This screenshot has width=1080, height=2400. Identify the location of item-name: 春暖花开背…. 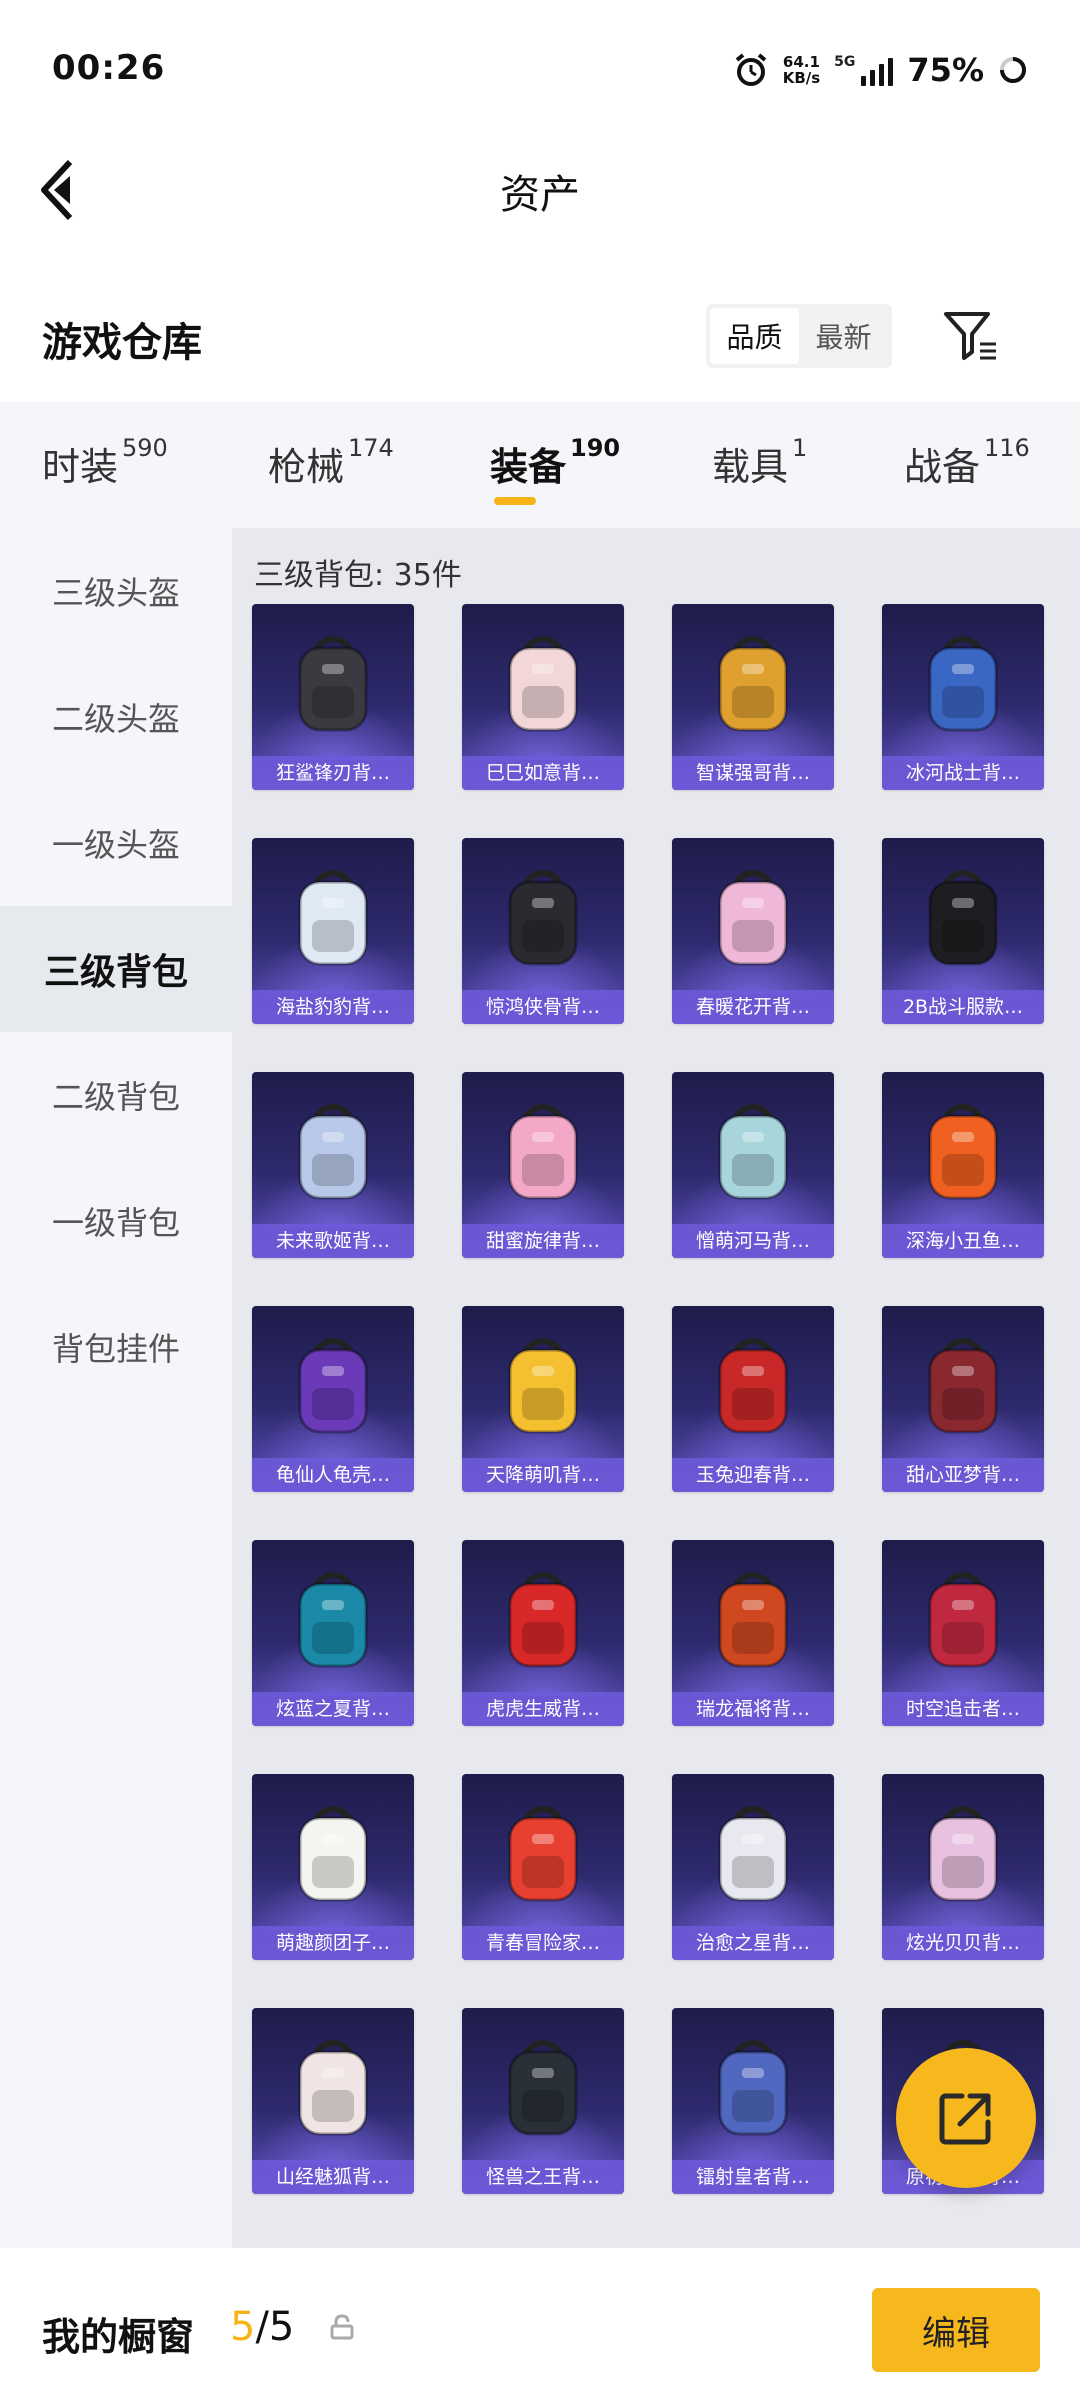
(753, 1007).